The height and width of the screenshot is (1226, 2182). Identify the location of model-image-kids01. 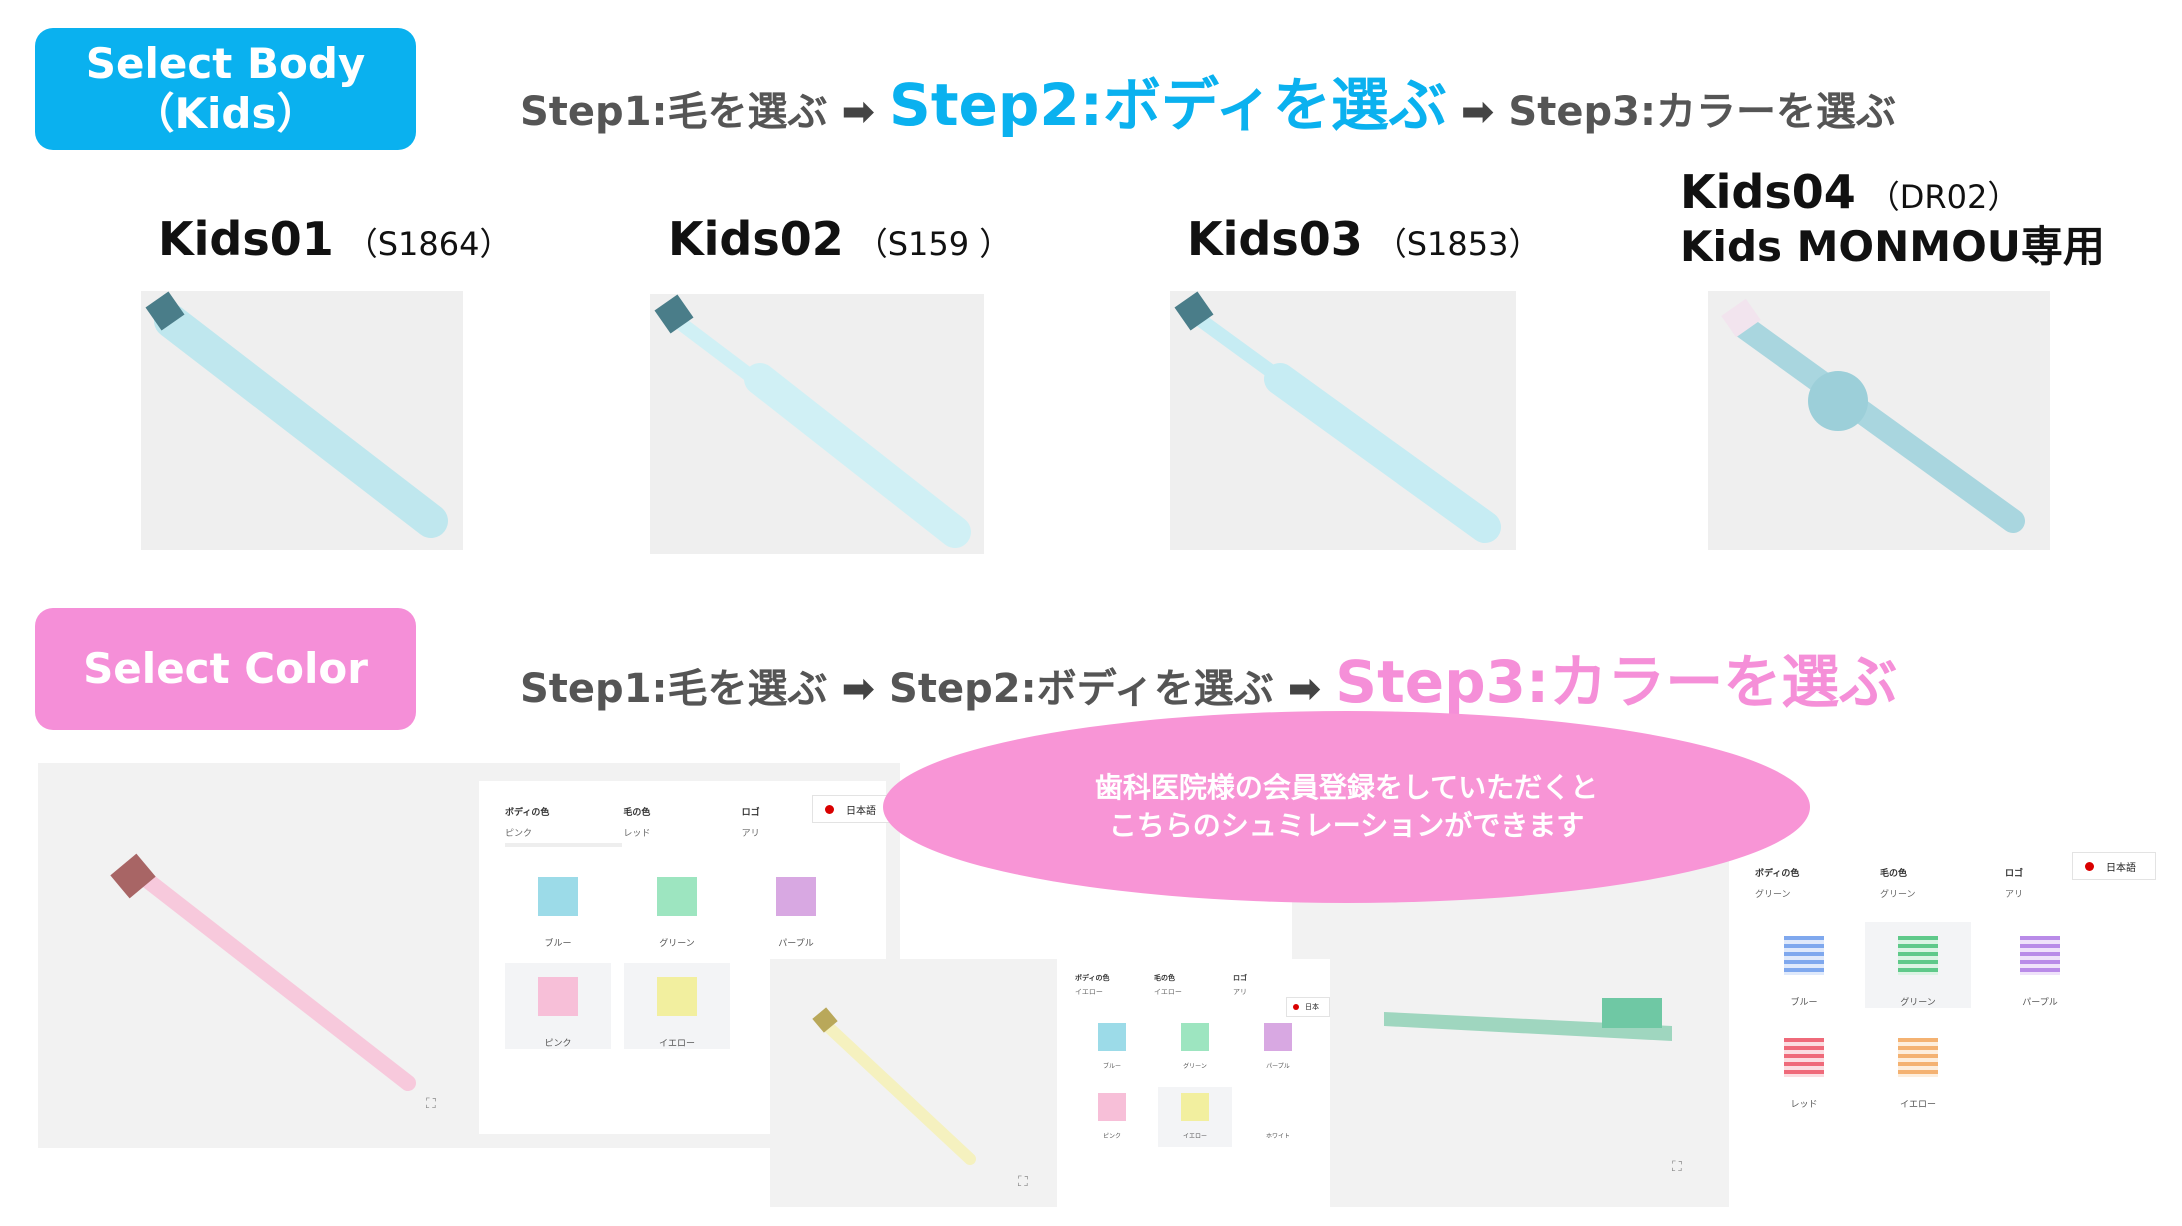
(302, 420).